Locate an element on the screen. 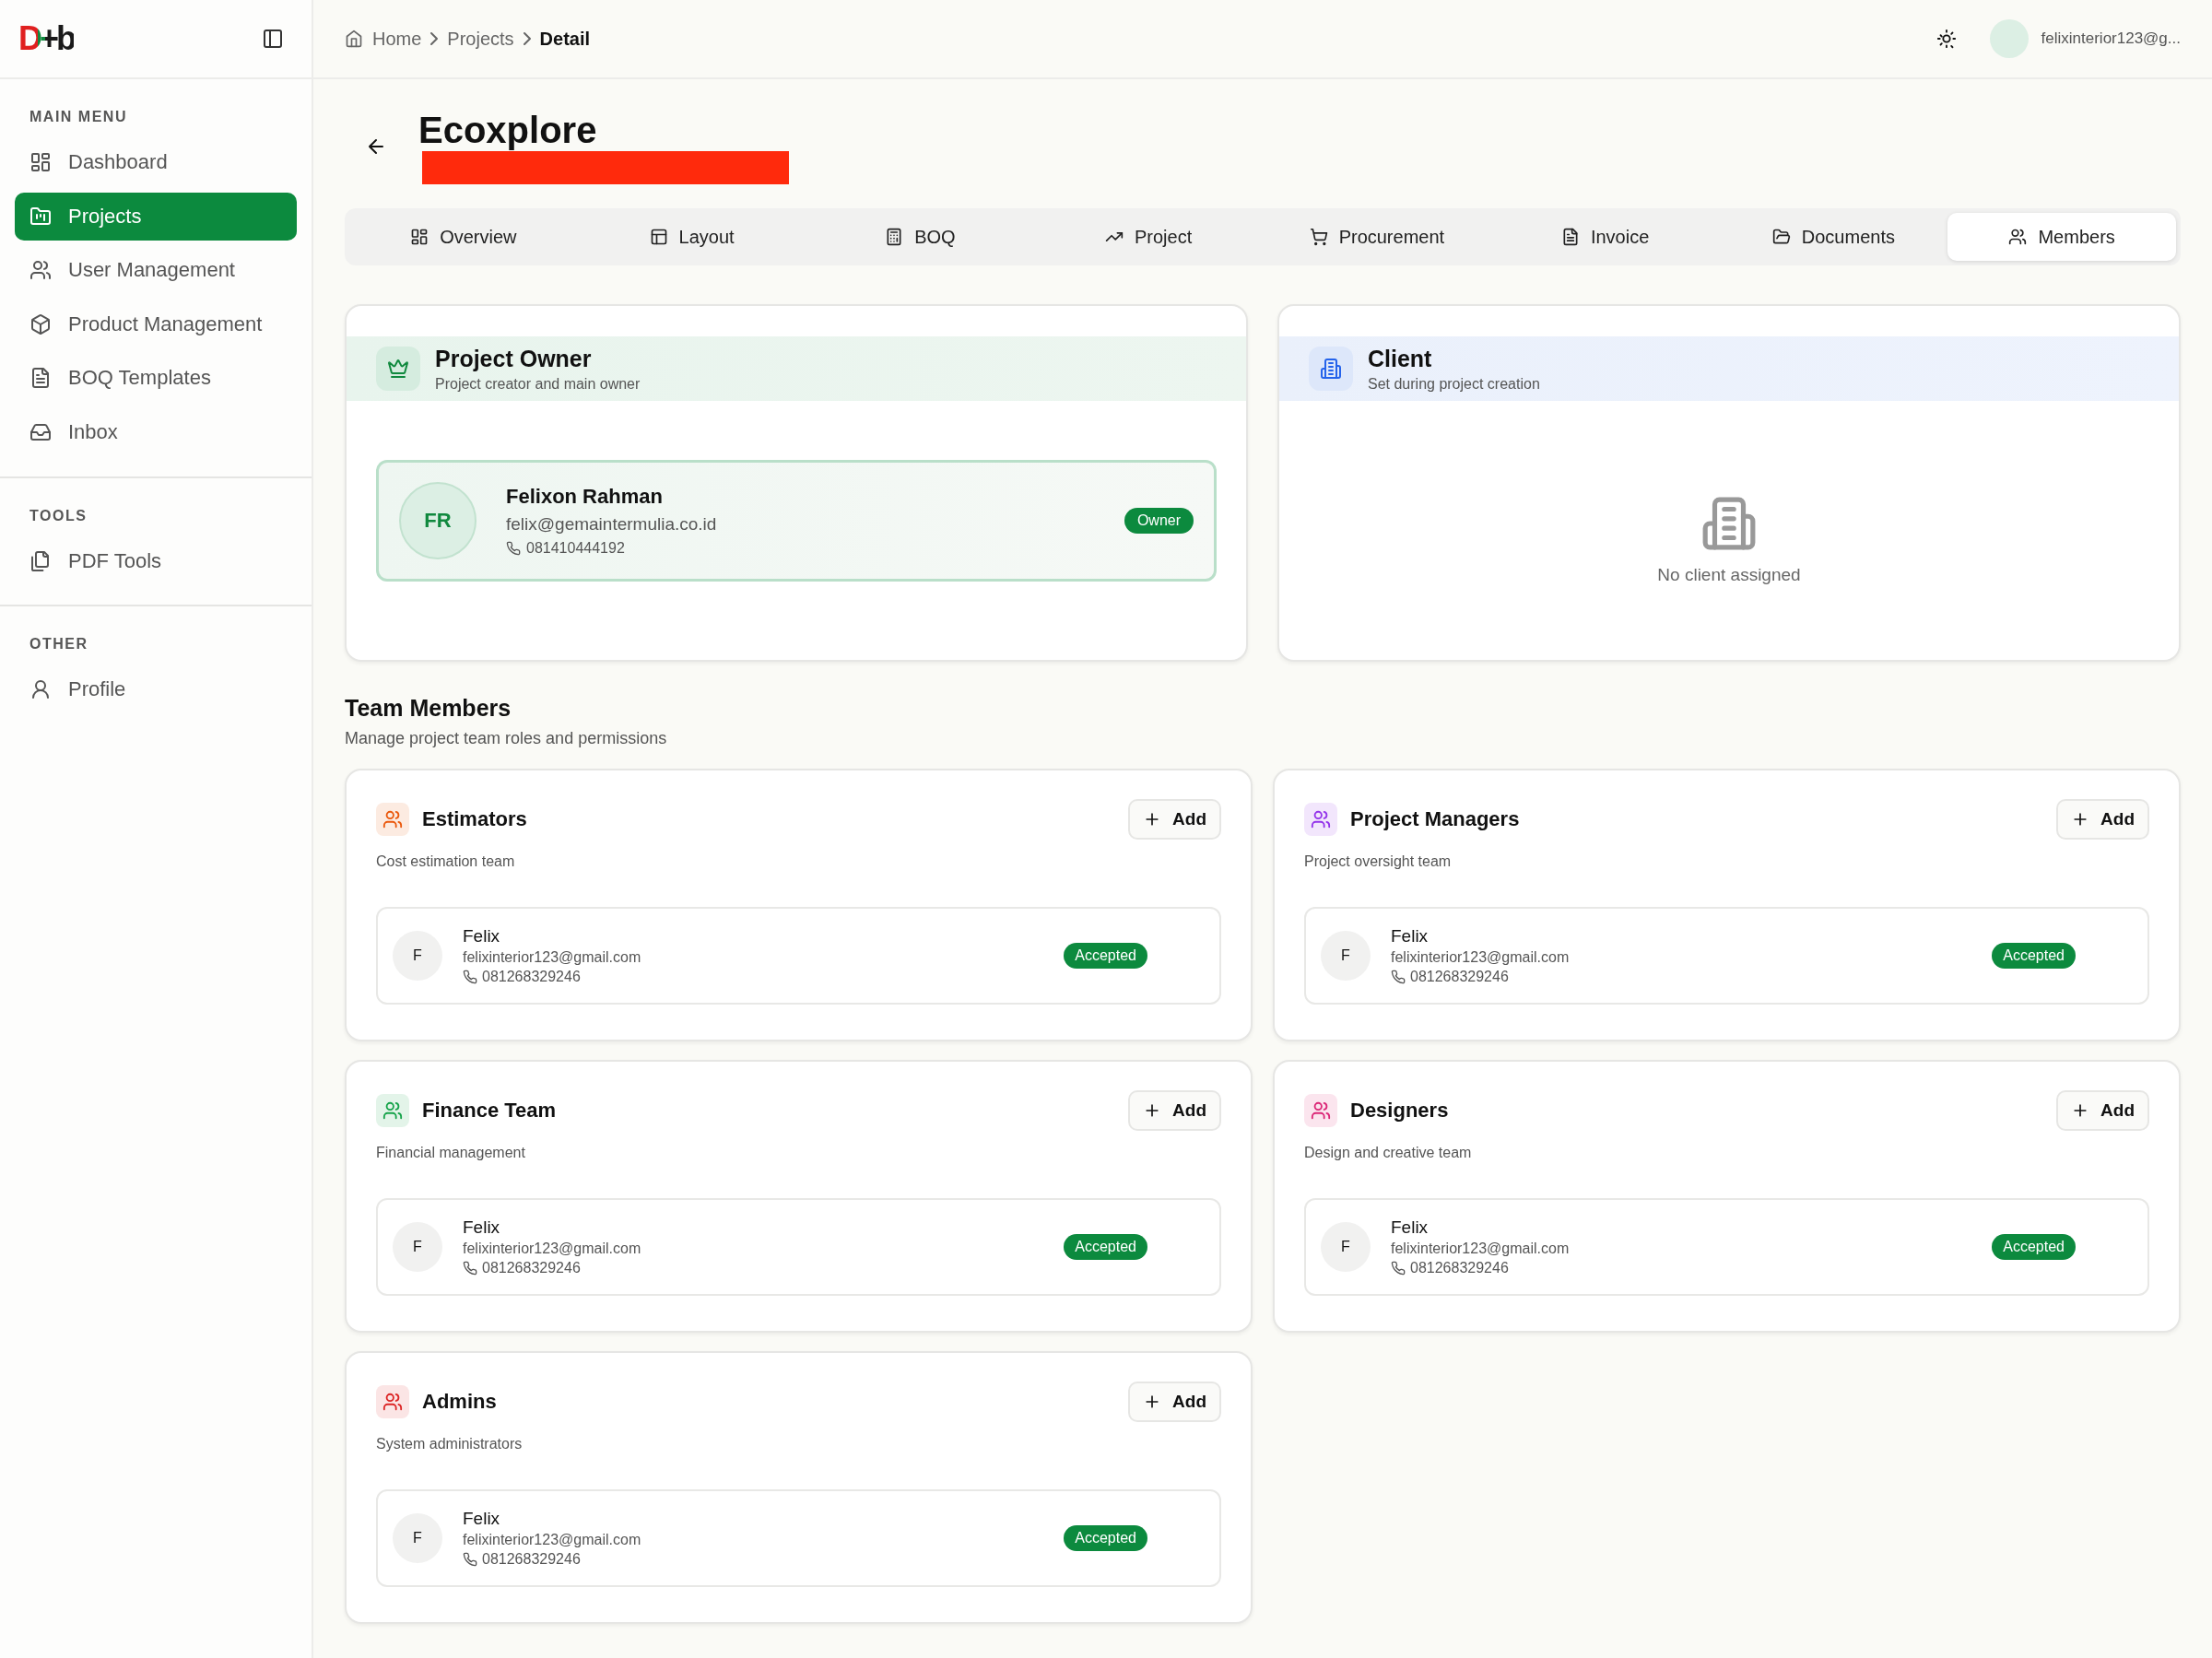 The image size is (2212, 1658). section-title: Team Members is located at coordinates (428, 708).